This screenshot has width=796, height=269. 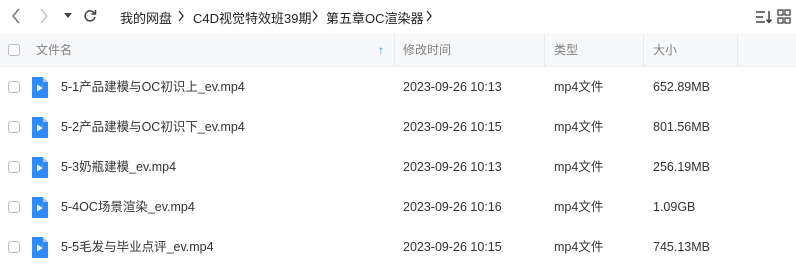 I want to click on chevron-right-icon, so click(x=44, y=16).